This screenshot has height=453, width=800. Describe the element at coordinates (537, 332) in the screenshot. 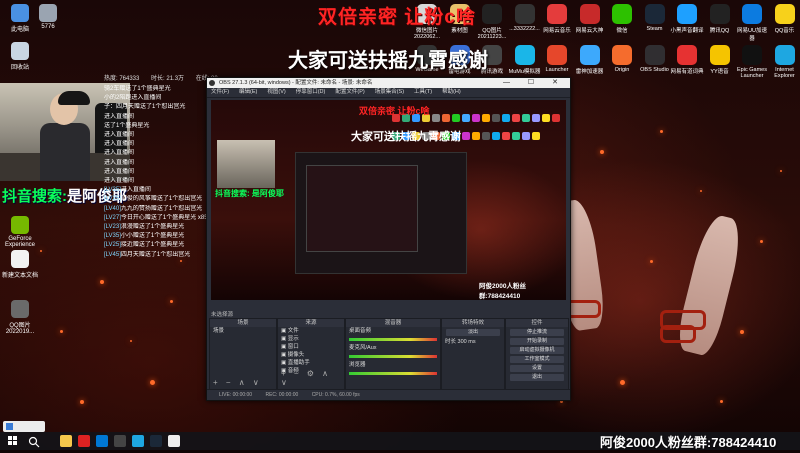

I see `control-button: 停止推流` at that location.